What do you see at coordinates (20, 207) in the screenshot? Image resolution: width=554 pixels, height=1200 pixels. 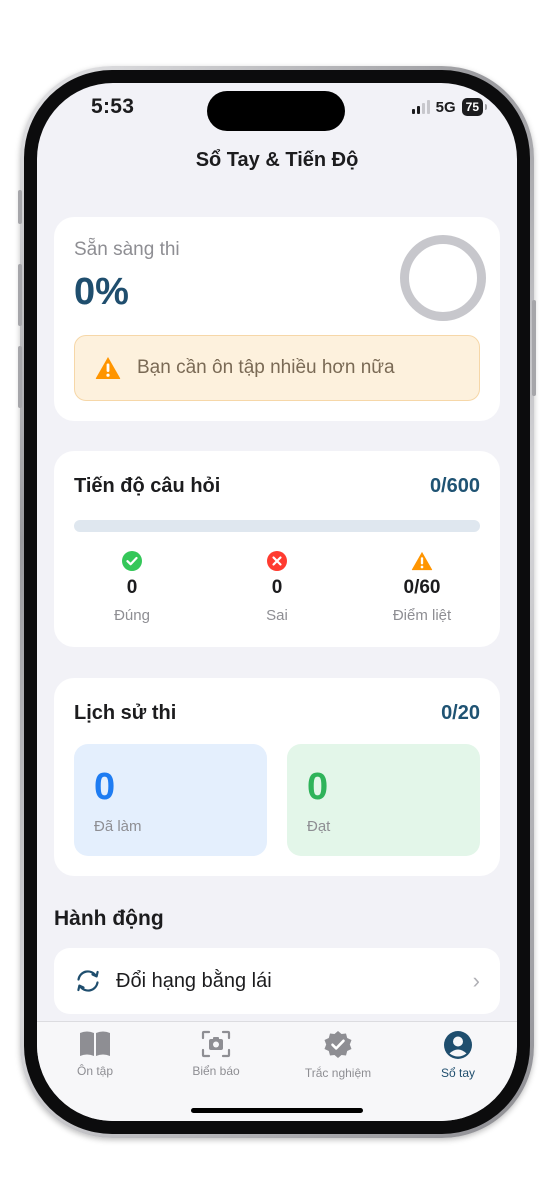 I see `action-button` at bounding box center [20, 207].